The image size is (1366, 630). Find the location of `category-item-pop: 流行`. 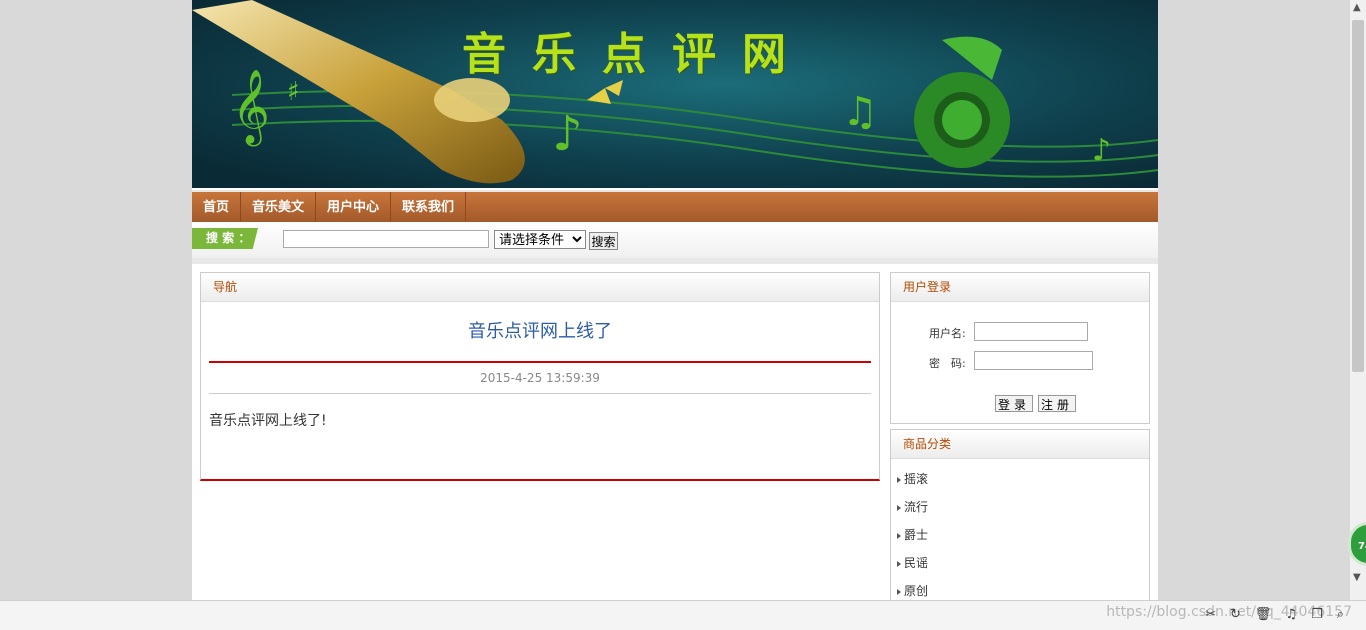

category-item-pop: 流行 is located at coordinates (1023, 507).